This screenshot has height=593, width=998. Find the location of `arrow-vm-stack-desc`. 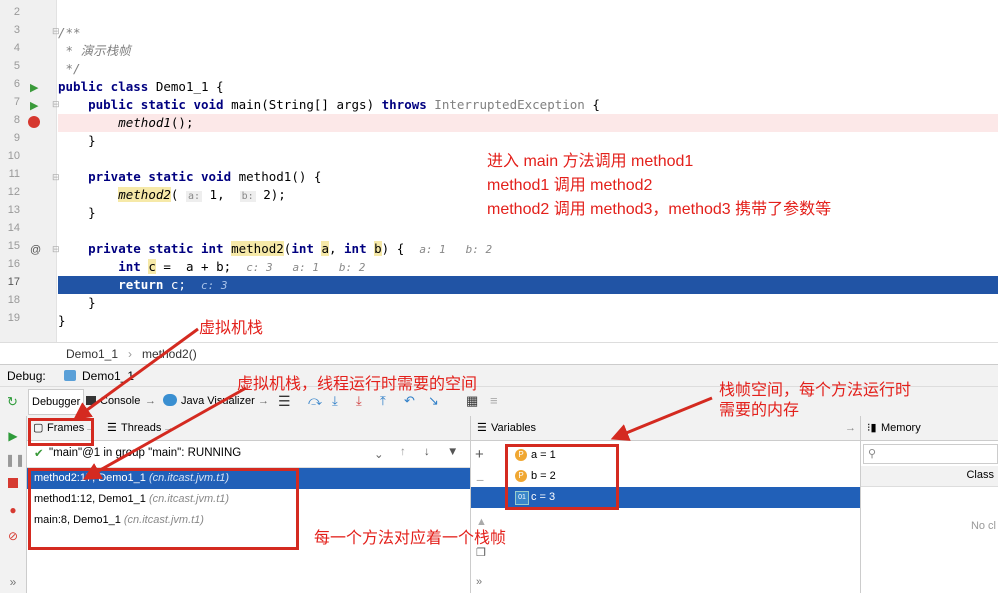

arrow-vm-stack-desc is located at coordinates (164, 433).